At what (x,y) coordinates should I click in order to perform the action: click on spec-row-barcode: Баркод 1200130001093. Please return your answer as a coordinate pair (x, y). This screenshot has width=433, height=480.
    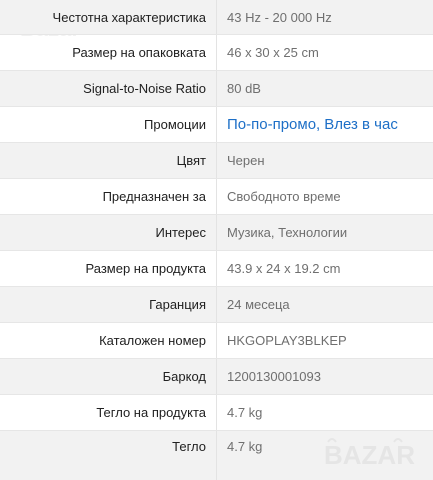
    Looking at the image, I should click on (216, 377).